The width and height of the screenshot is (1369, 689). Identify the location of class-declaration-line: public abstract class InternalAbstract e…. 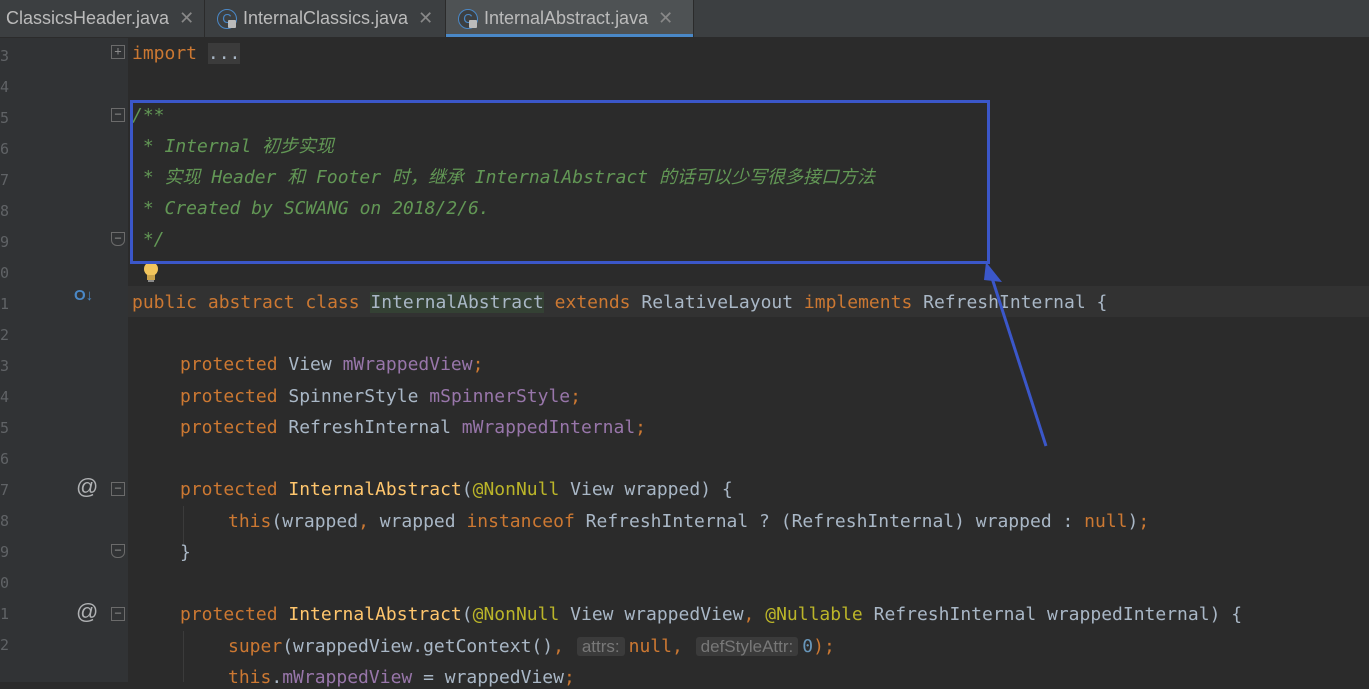
(620, 302).